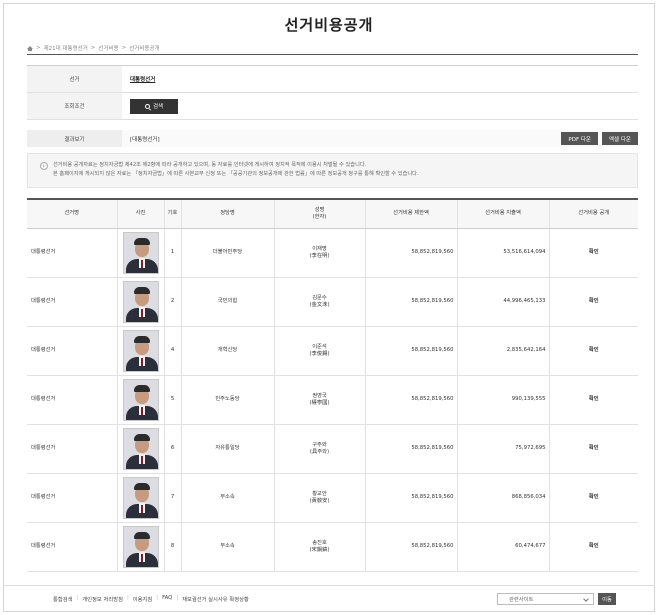 Image resolution: width=658 pixels, height=615 pixels. Describe the element at coordinates (44, 166) in the screenshot. I see `info-icon` at that location.